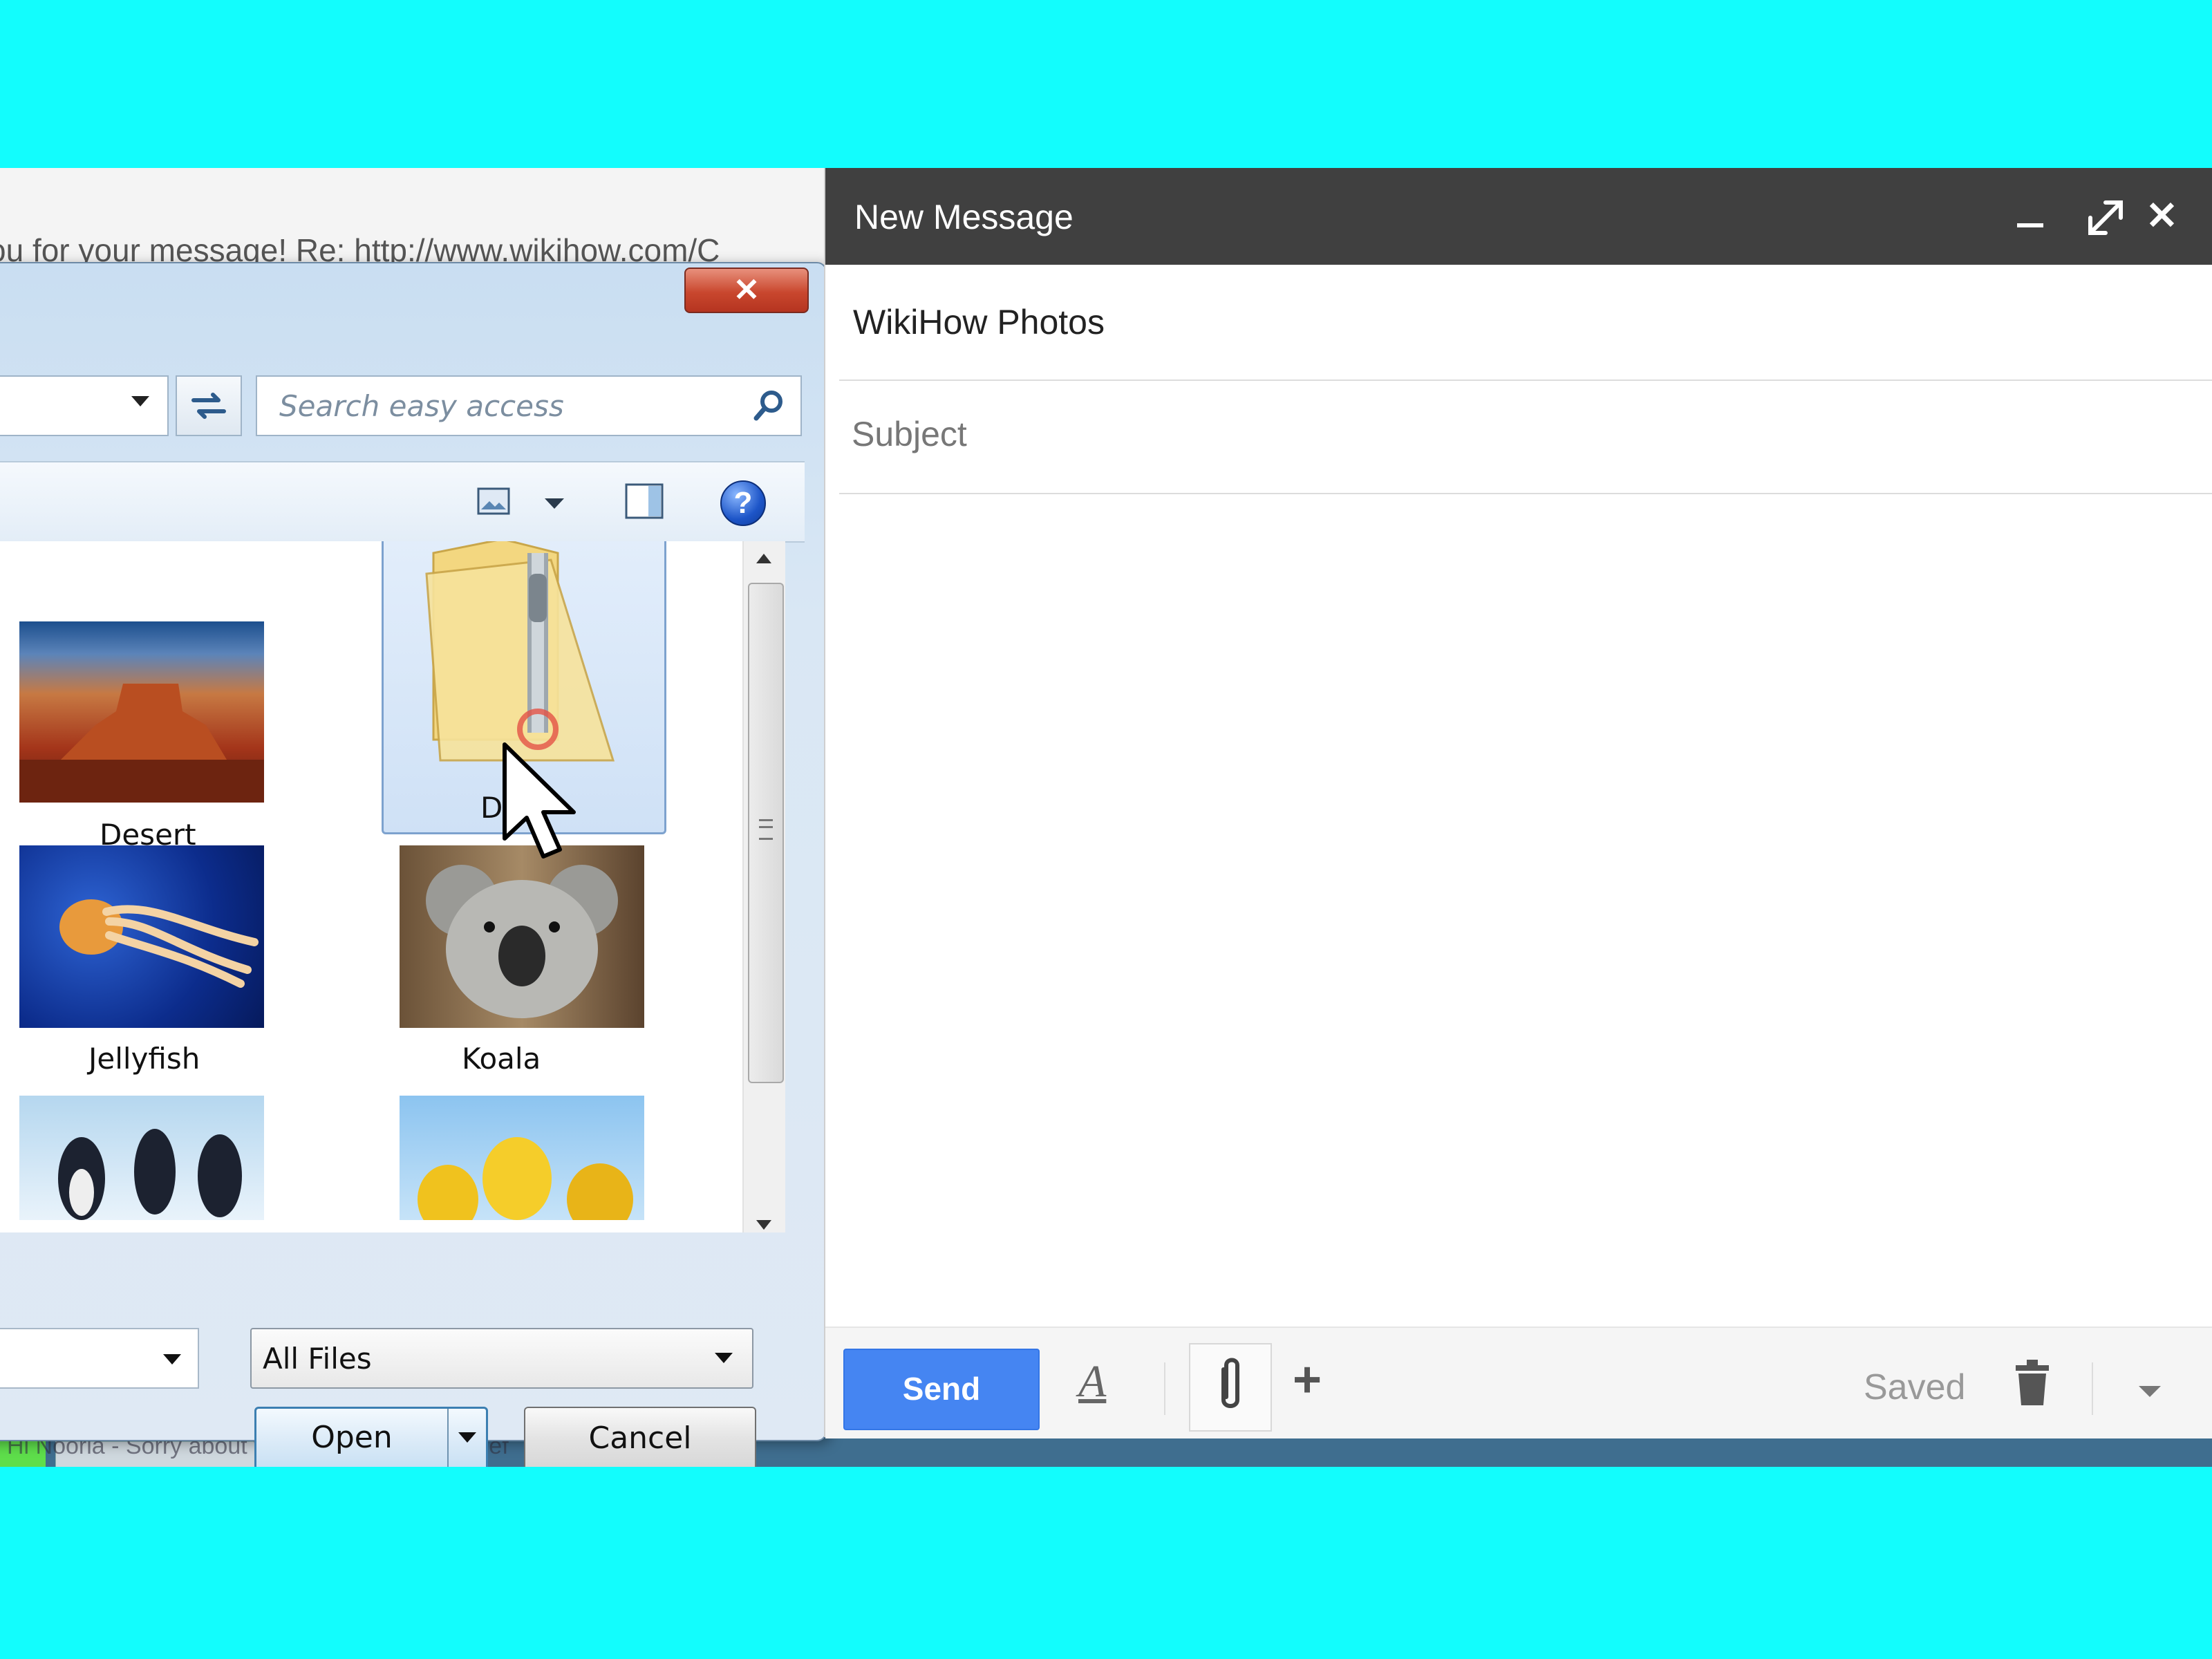  What do you see at coordinates (140, 401) in the screenshot?
I see `address-dropdown-icon` at bounding box center [140, 401].